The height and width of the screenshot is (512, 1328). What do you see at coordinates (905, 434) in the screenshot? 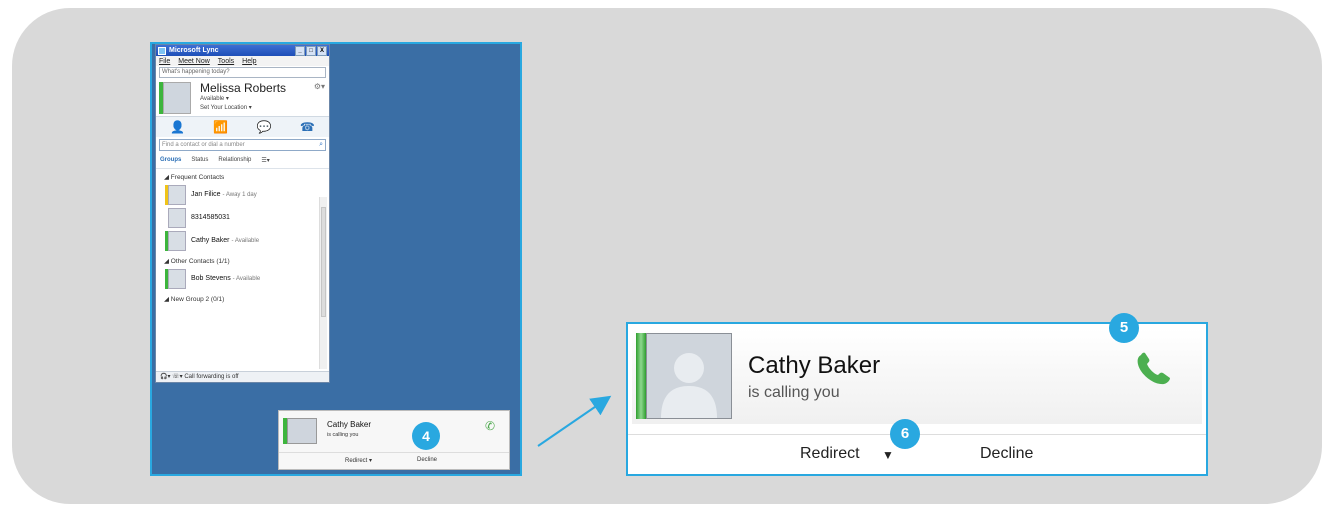
I see `step-badge-6: 6` at bounding box center [905, 434].